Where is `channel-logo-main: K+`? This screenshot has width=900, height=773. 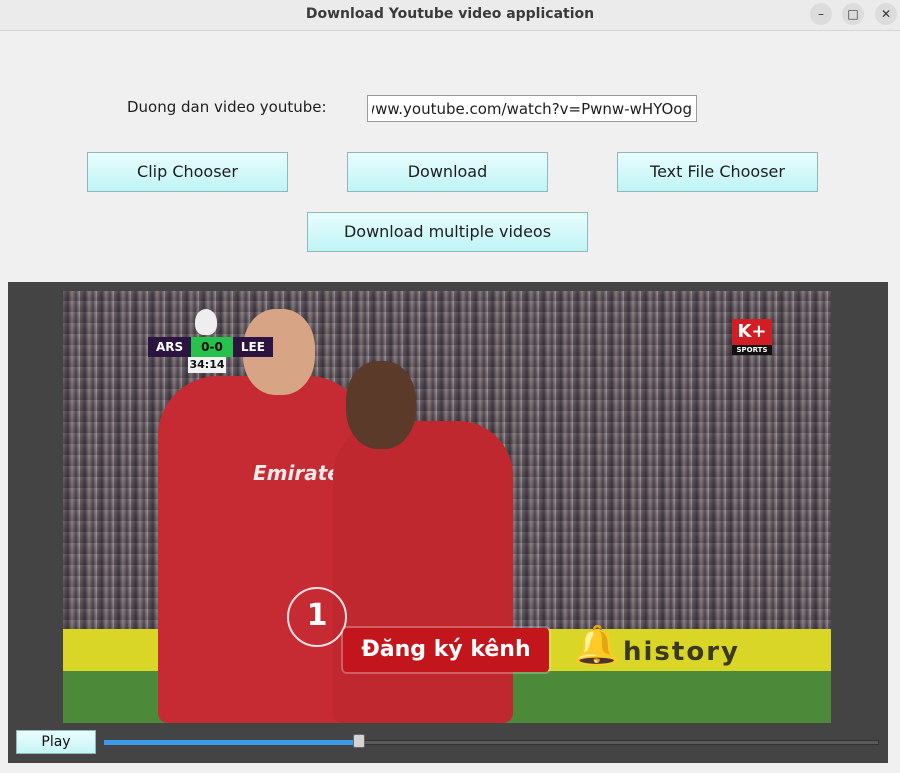 channel-logo-main: K+ is located at coordinates (752, 332).